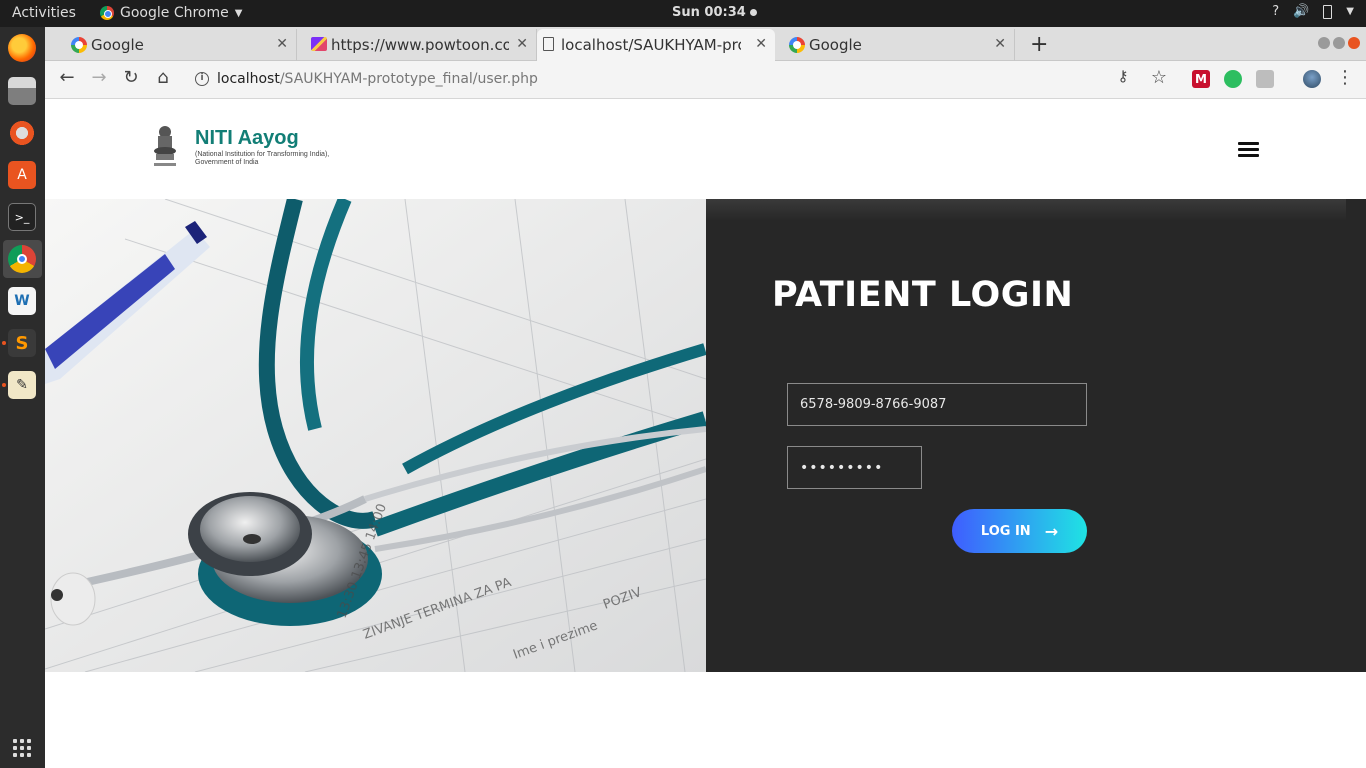  I want to click on menu-hamburger-icon, so click(1248, 149).